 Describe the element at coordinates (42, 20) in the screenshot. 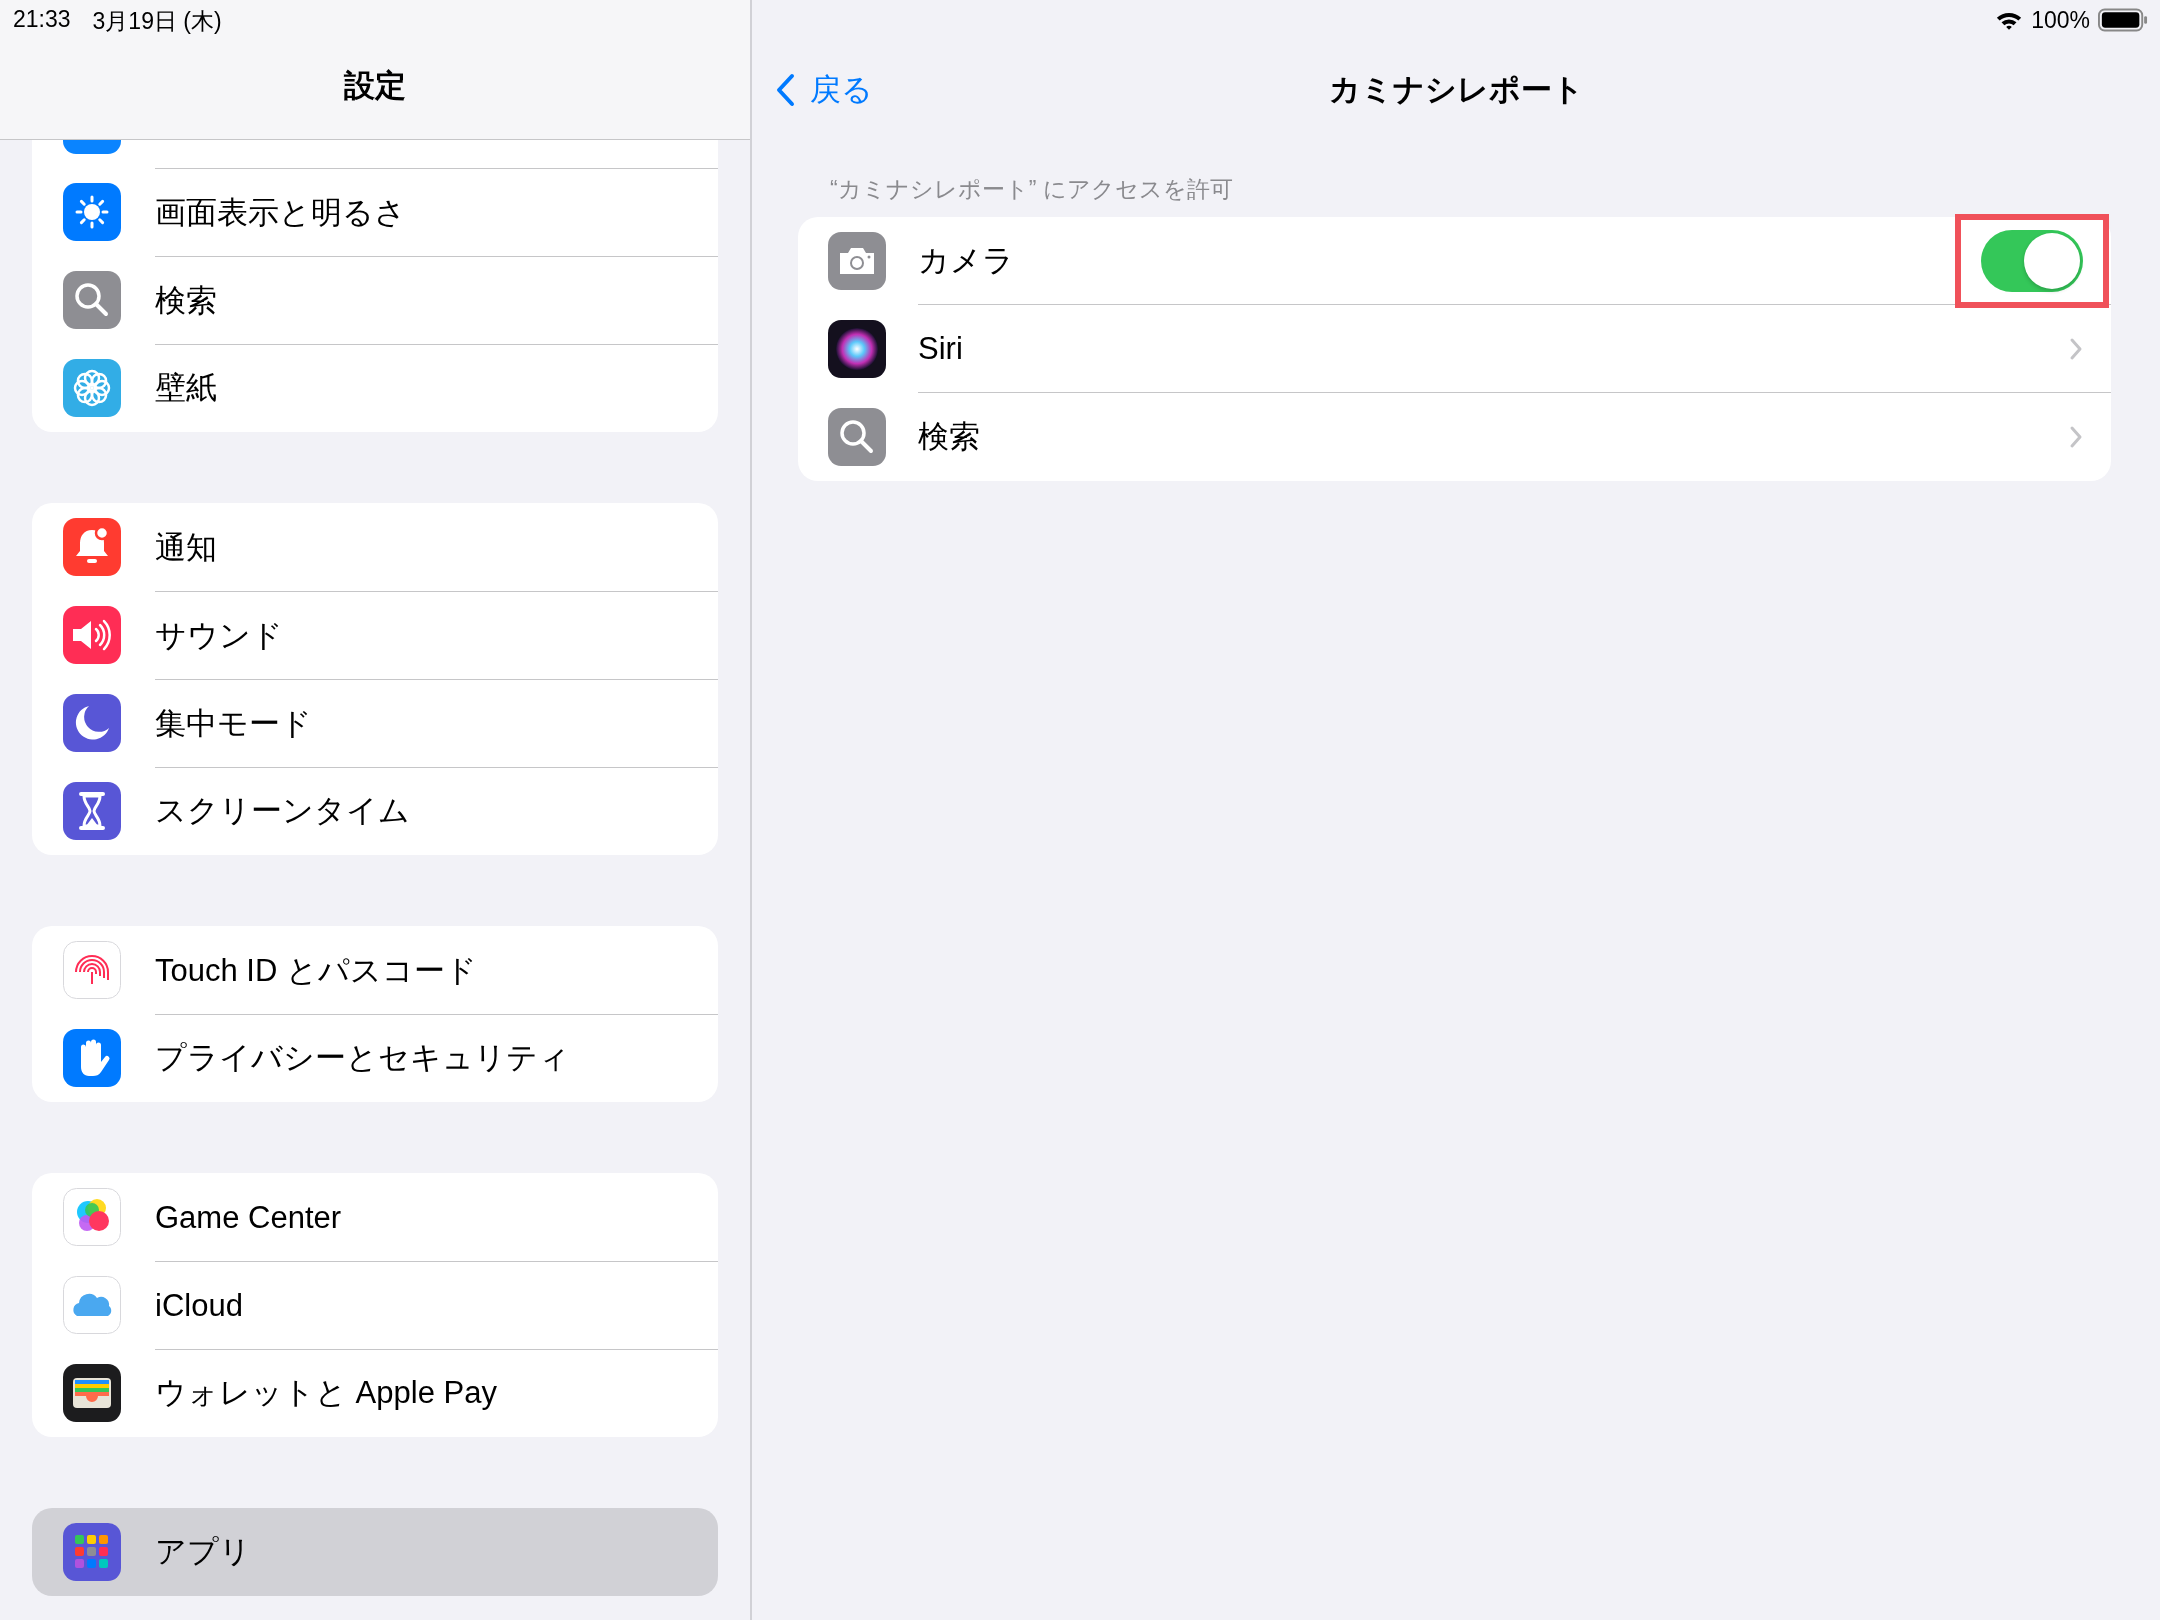

I see `status-time: 21:33` at that location.